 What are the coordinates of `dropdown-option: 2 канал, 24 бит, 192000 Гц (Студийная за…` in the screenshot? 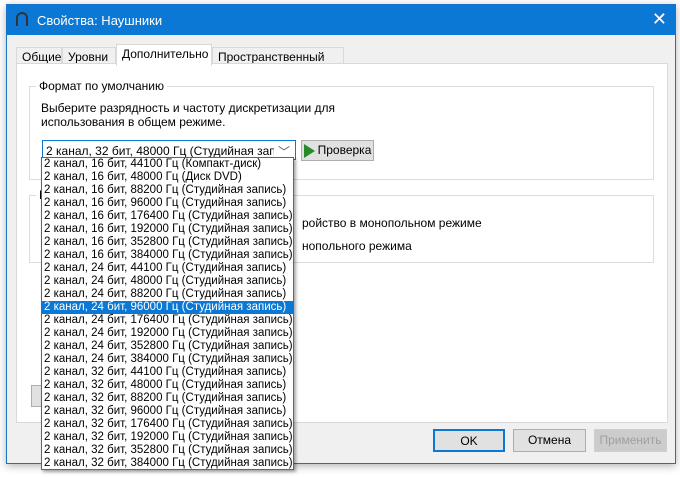 It's located at (167, 333).